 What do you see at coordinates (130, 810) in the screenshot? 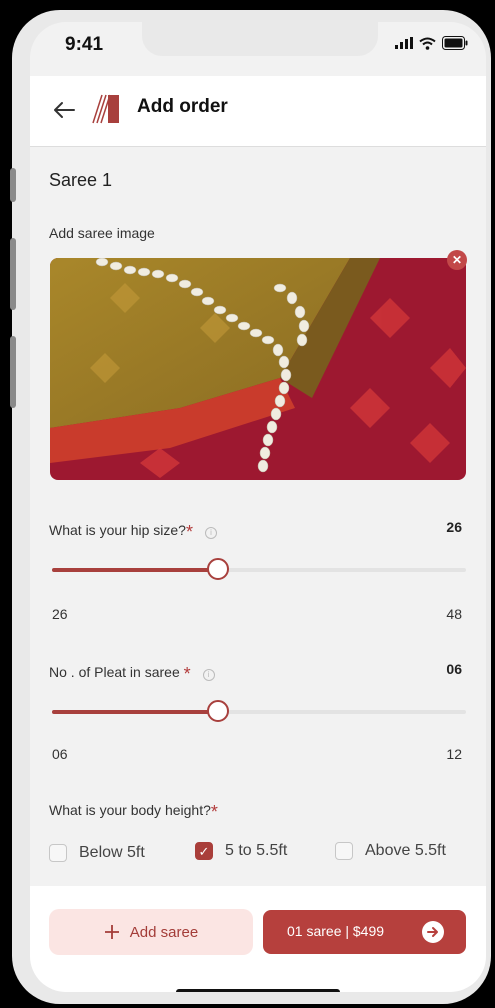
I see `body-height-question: What is your body height?` at bounding box center [130, 810].